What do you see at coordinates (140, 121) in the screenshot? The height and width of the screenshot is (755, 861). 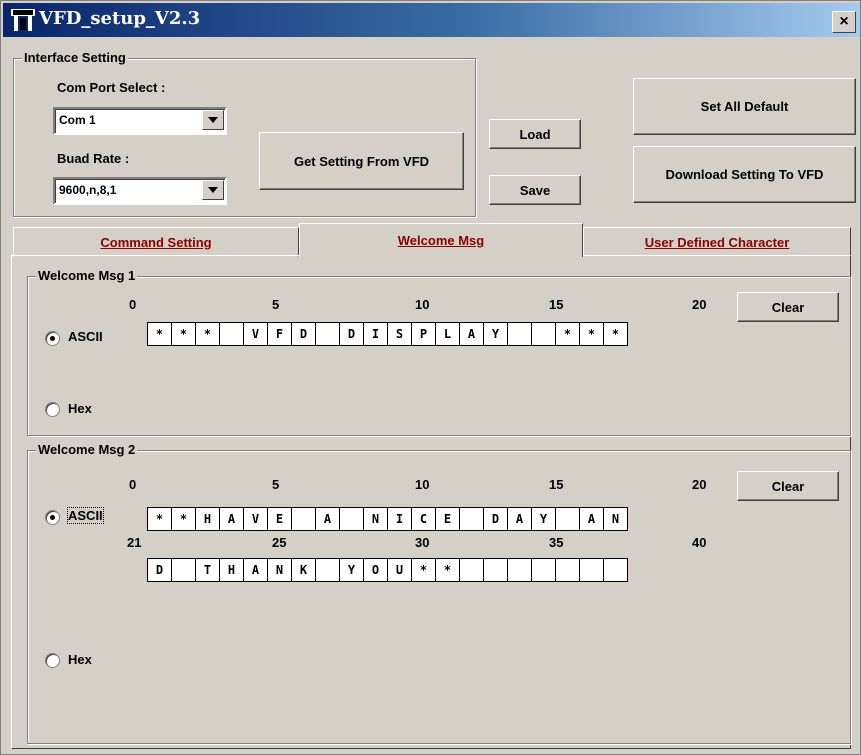 I see `com-port-select: Com 1` at bounding box center [140, 121].